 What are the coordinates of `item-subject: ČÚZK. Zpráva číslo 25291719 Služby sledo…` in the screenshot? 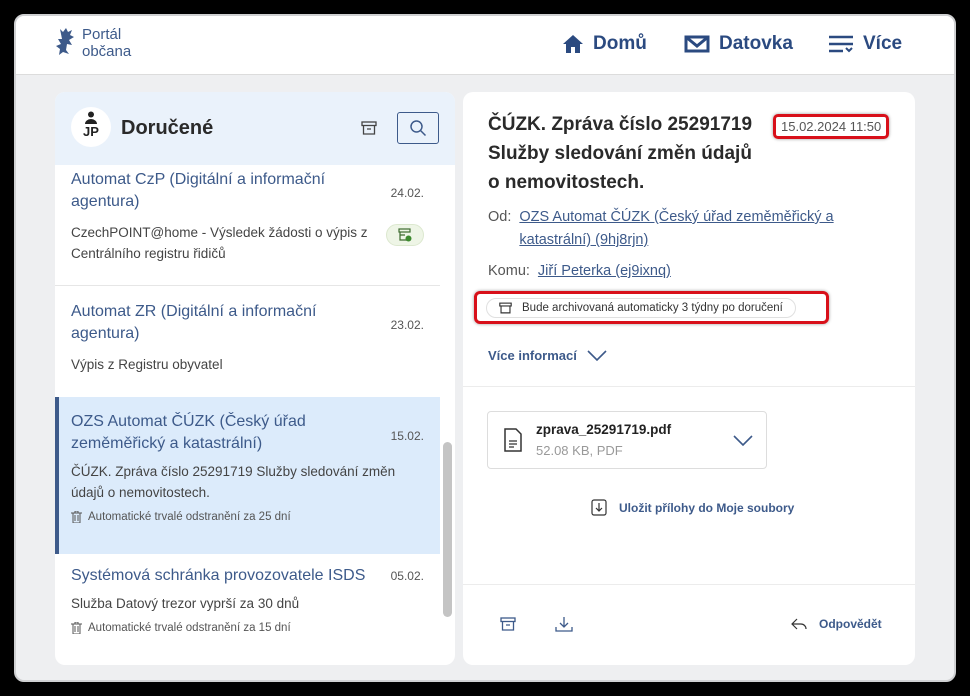 It's located at (233, 482).